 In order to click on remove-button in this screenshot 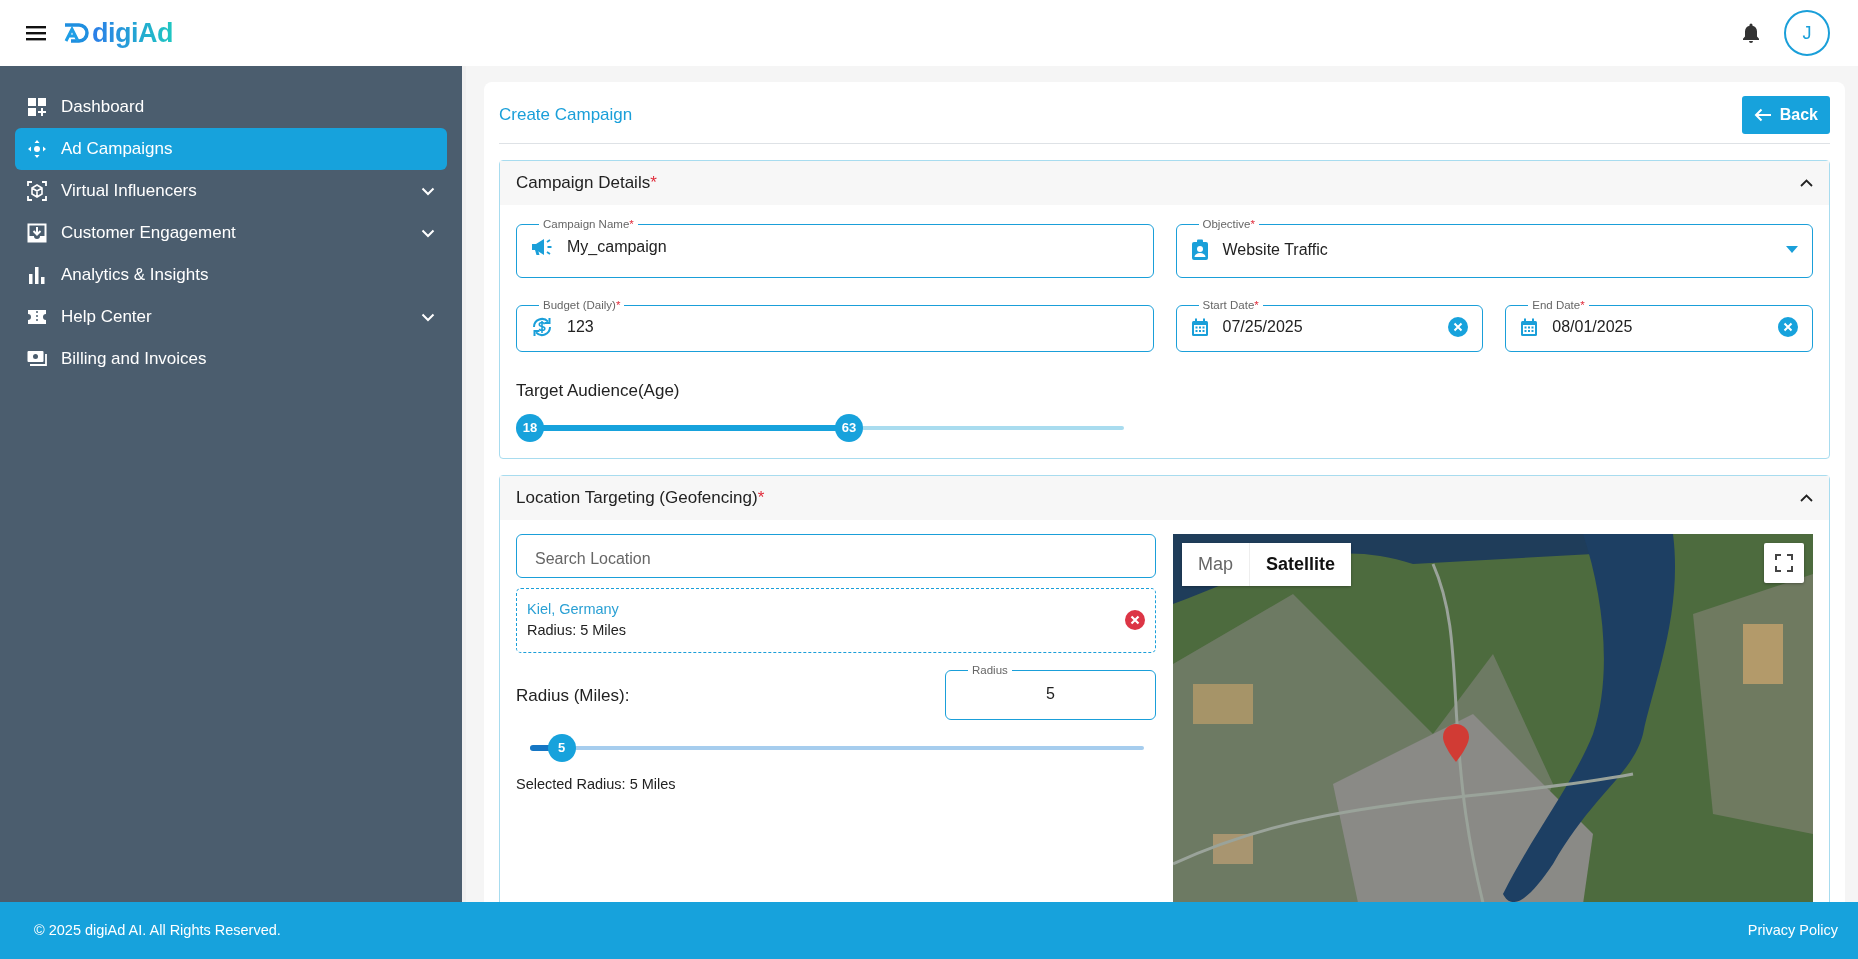, I will do `click(1135, 620)`.